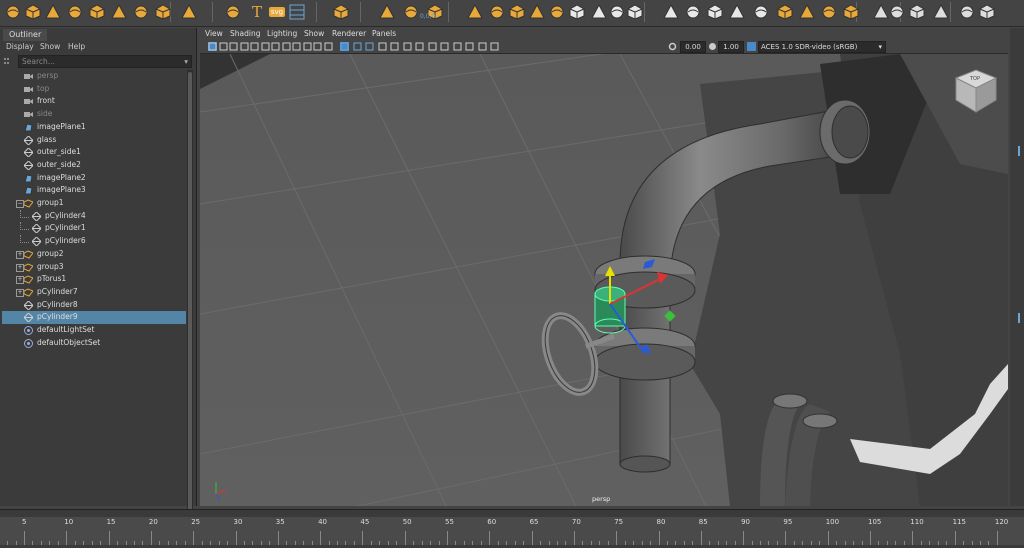 The height and width of the screenshot is (548, 1024). Describe the element at coordinates (25, 35) in the screenshot. I see `outliner-tab: Outliner` at that location.